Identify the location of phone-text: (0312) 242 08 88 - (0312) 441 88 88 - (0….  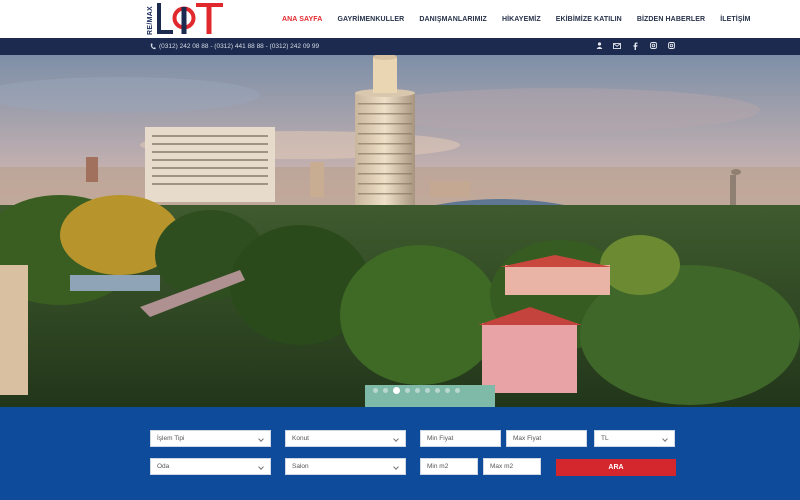
(239, 46).